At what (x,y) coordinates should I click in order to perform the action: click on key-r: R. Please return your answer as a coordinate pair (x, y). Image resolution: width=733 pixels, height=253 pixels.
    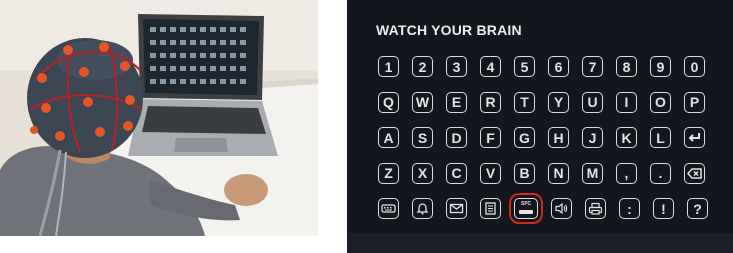
    Looking at the image, I should click on (490, 102).